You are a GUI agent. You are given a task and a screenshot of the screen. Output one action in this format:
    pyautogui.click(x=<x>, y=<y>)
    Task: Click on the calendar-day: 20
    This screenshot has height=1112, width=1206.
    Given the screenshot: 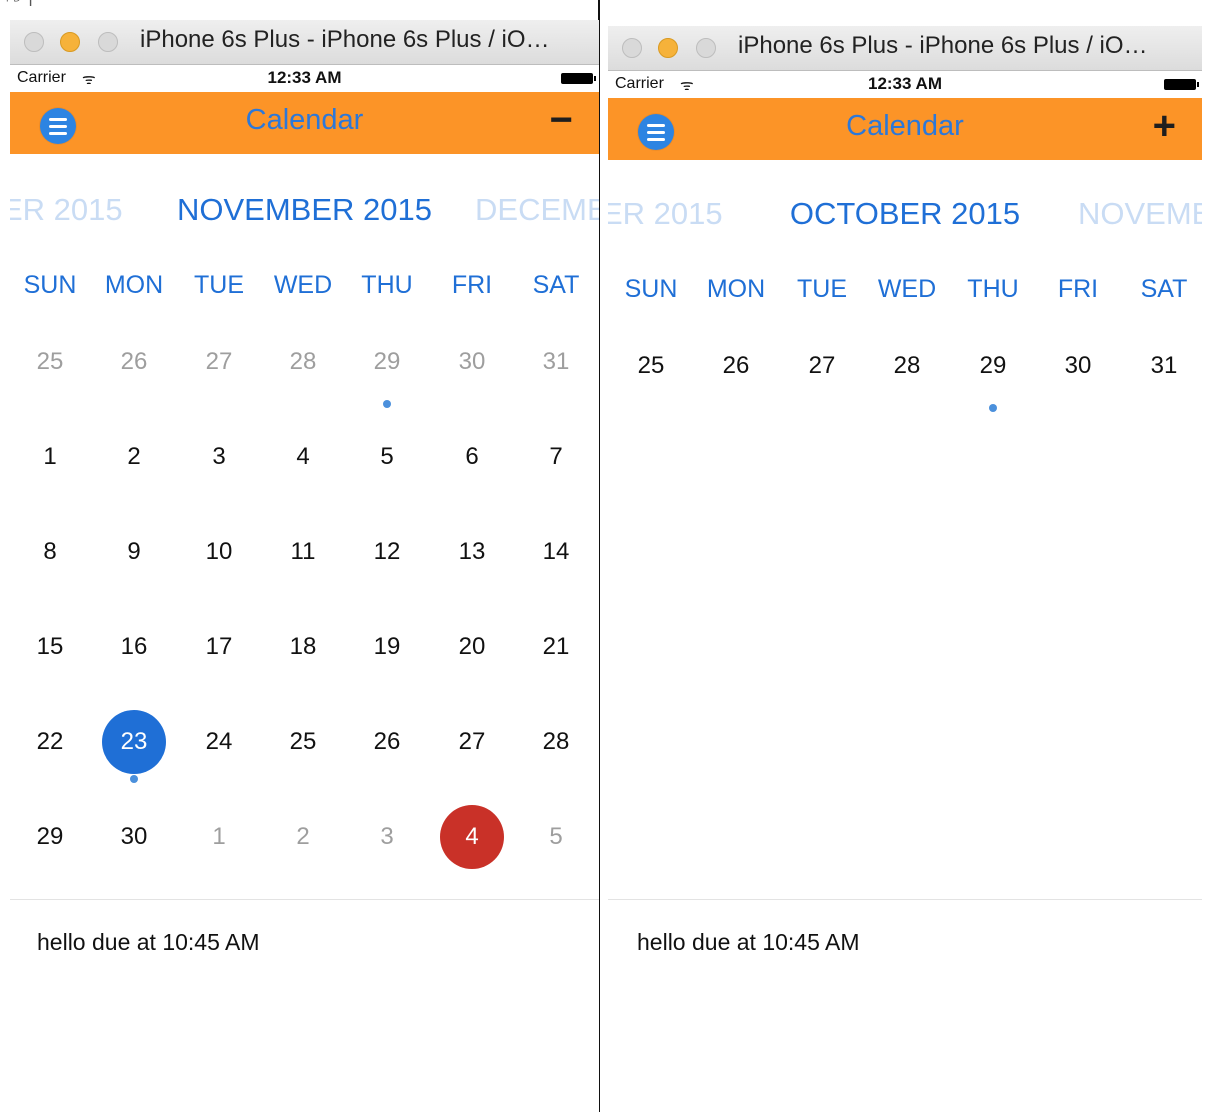 What is the action you would take?
    pyautogui.click(x=472, y=647)
    